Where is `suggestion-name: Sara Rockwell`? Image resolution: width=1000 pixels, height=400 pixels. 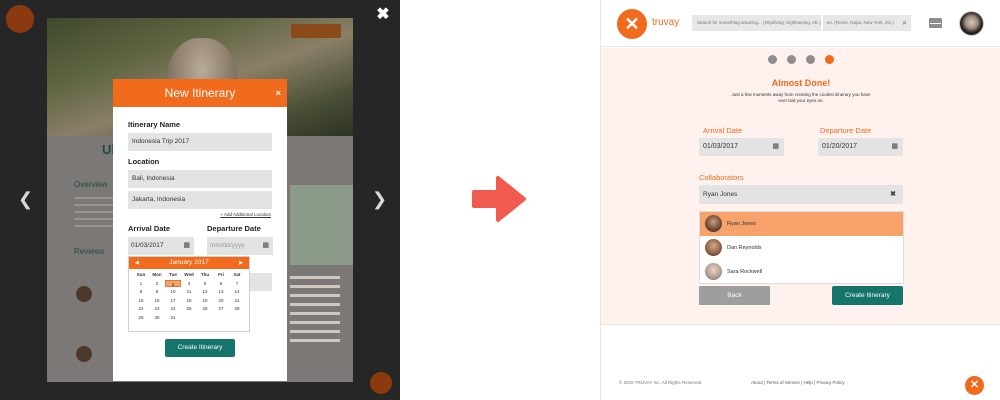 suggestion-name: Sara Rockwell is located at coordinates (745, 272).